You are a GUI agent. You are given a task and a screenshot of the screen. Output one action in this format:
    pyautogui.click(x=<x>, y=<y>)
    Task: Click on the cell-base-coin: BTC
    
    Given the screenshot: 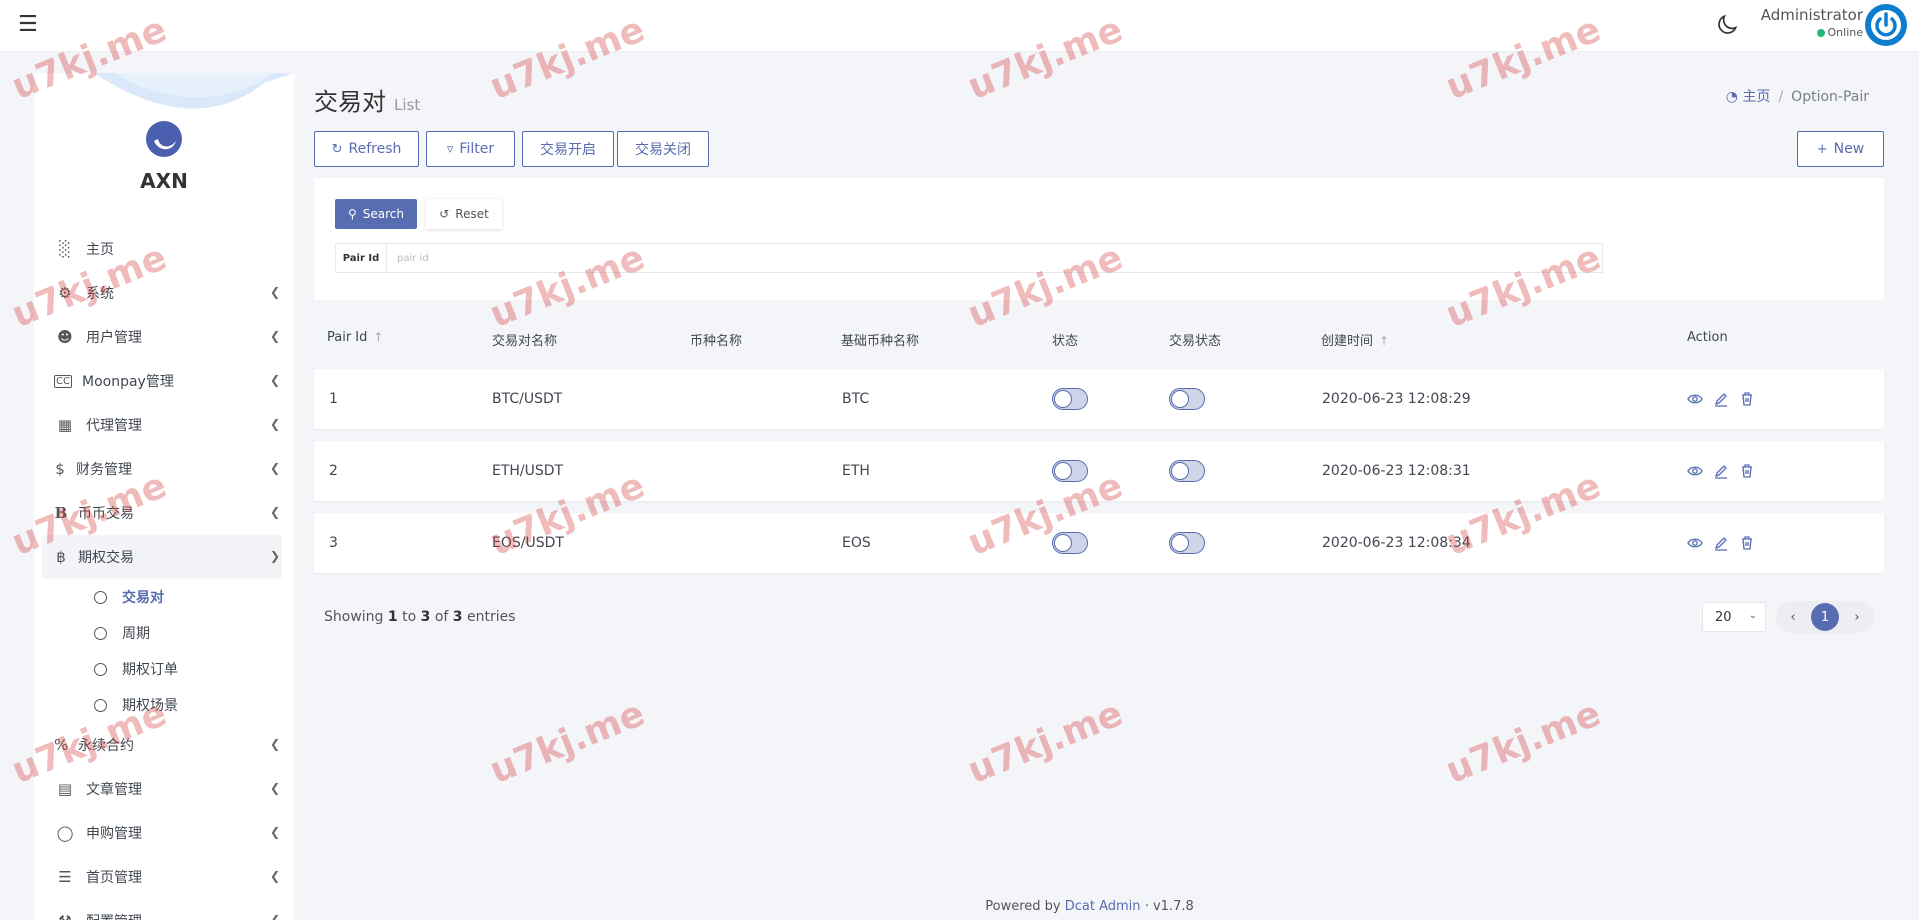 What is the action you would take?
    pyautogui.click(x=856, y=399)
    